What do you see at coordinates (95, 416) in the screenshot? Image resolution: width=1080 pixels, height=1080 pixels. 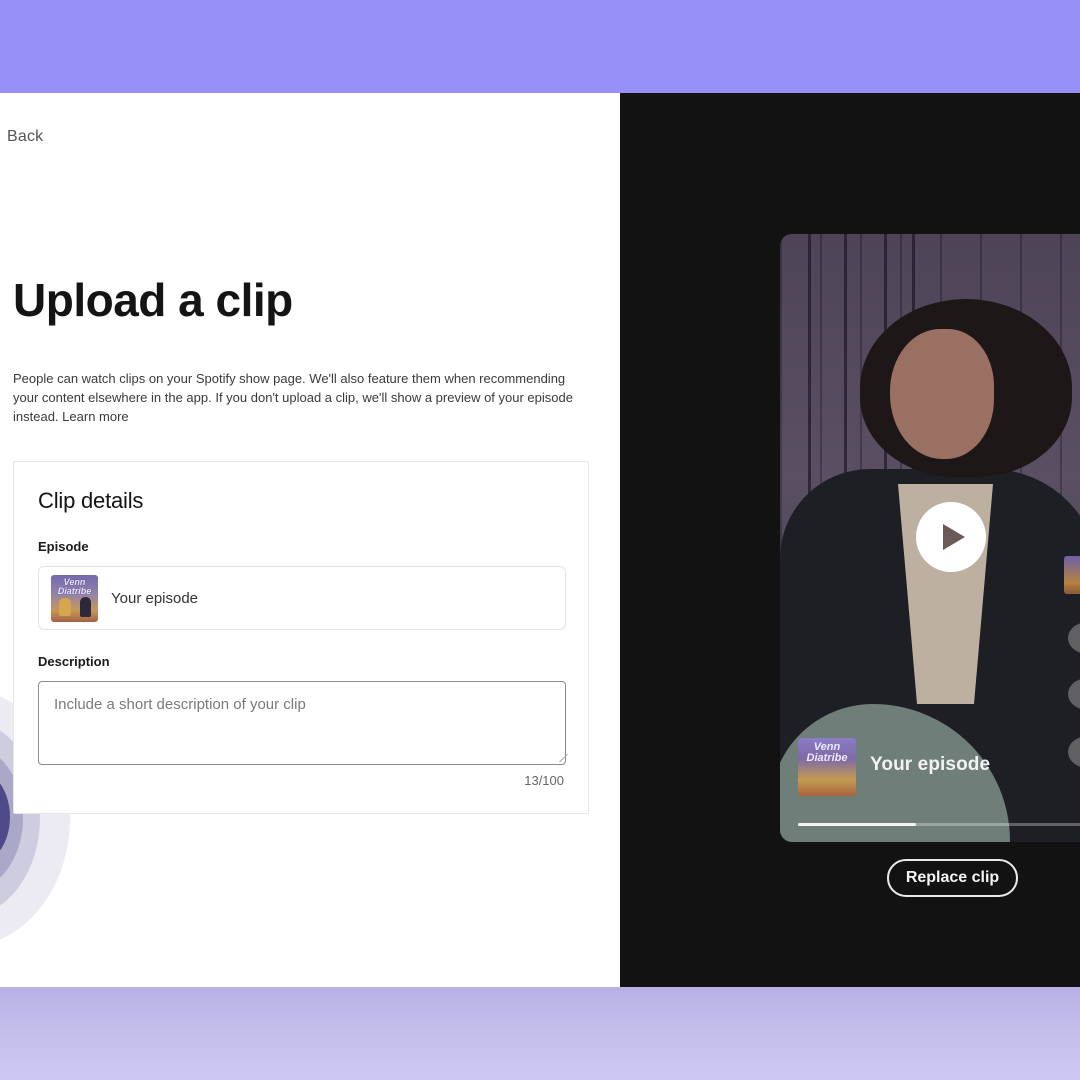 I see `learn-more-link: Learn more` at bounding box center [95, 416].